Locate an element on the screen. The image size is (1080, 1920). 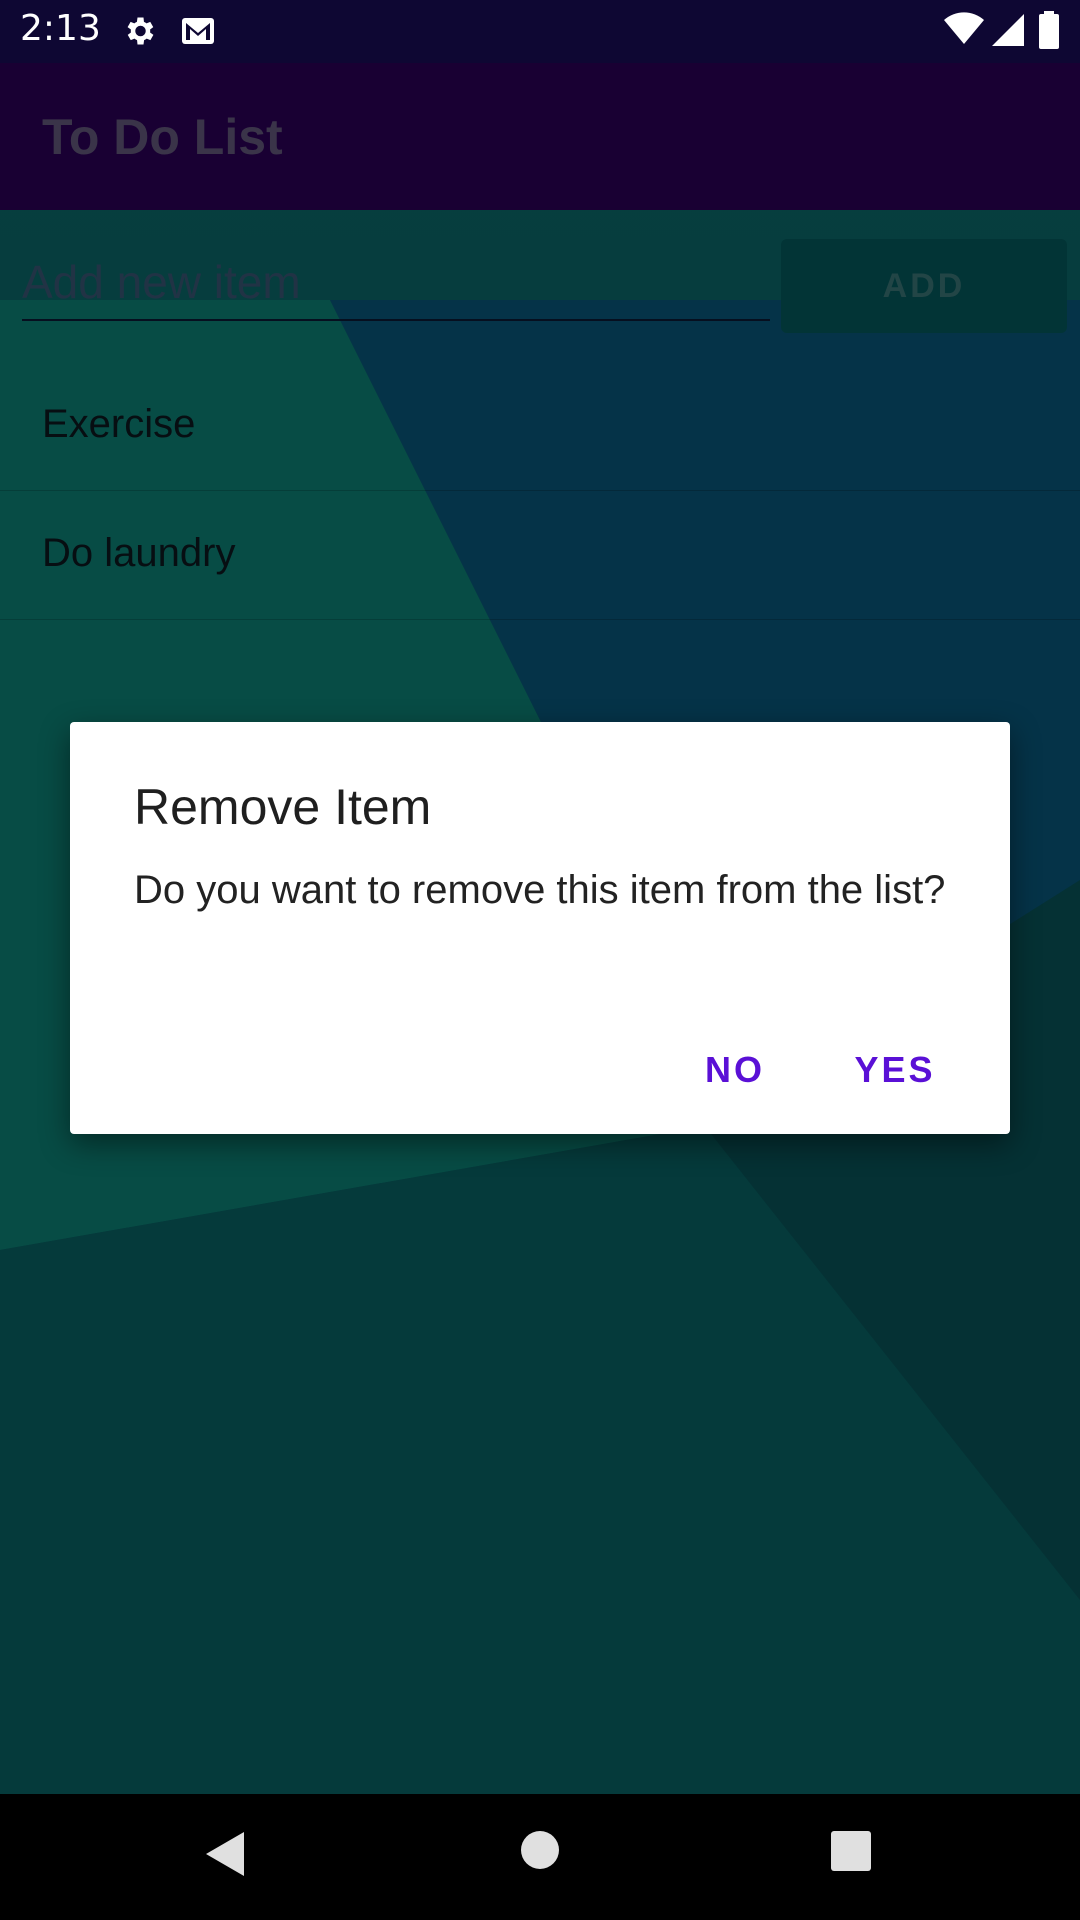
navigation-bar is located at coordinates (540, 1857).